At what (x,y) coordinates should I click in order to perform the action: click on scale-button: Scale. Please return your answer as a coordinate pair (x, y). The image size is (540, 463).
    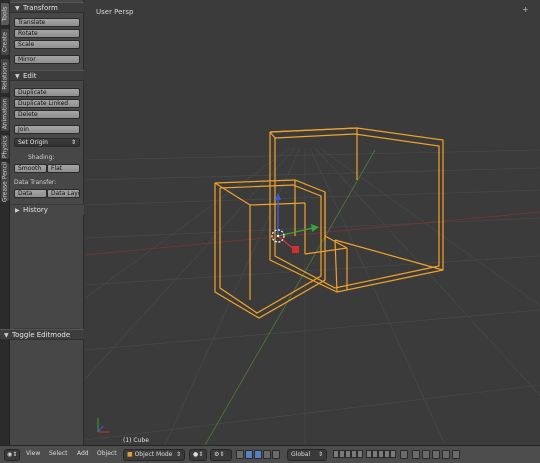
    Looking at the image, I should click on (47, 44).